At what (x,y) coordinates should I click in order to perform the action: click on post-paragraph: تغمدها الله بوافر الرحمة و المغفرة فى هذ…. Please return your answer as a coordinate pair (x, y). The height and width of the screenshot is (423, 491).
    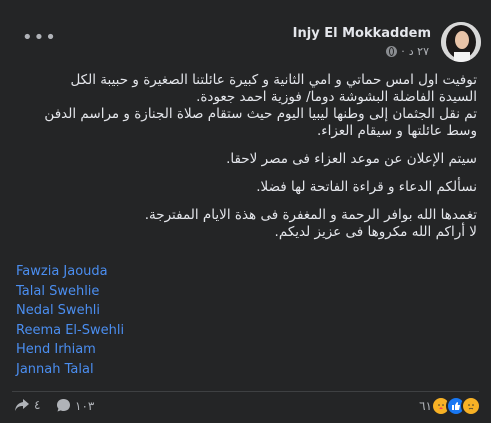
    Looking at the image, I should click on (245, 224).